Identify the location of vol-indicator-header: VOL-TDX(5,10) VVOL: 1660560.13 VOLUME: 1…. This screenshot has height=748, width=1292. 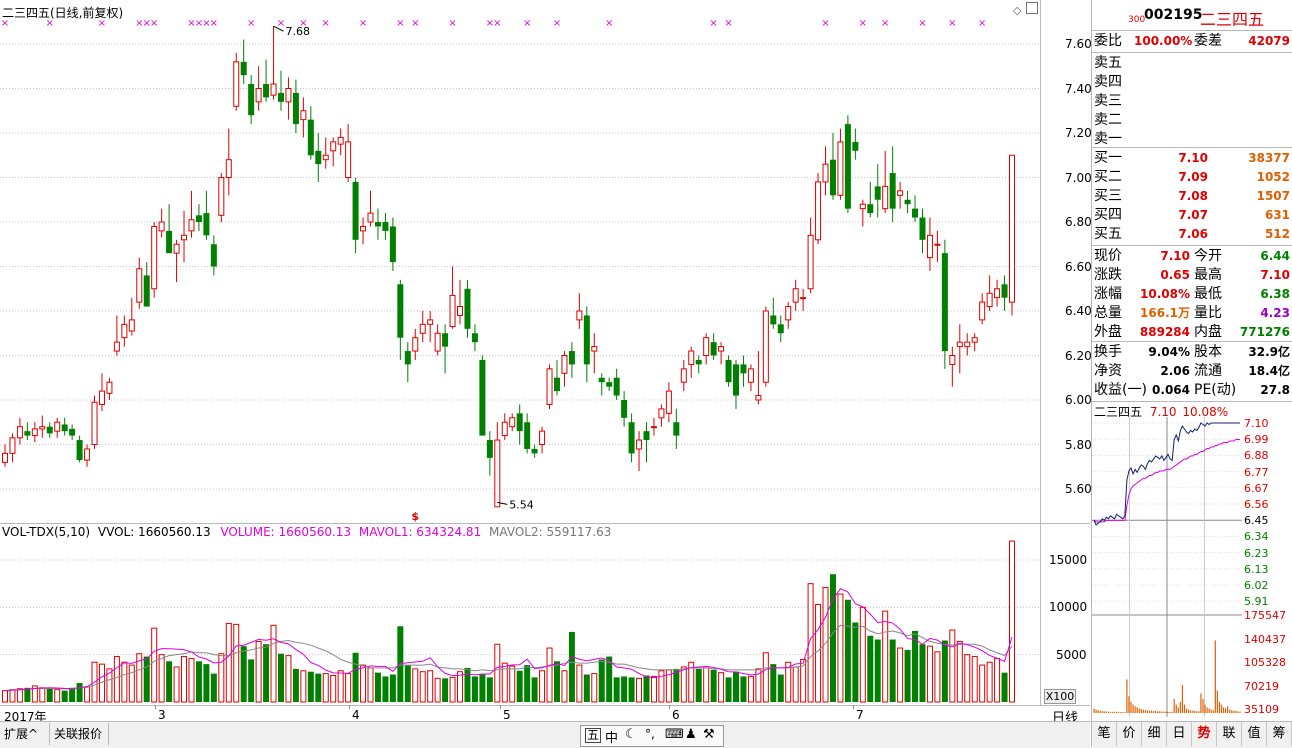
(306, 532).